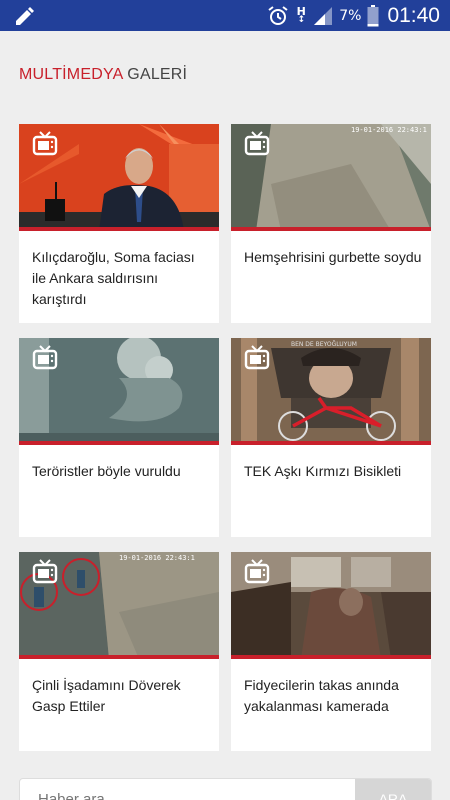 This screenshot has height=800, width=450. What do you see at coordinates (122, 696) in the screenshot?
I see `card-title: Çinli İşadamını Döverek Gasp Ettiler` at bounding box center [122, 696].